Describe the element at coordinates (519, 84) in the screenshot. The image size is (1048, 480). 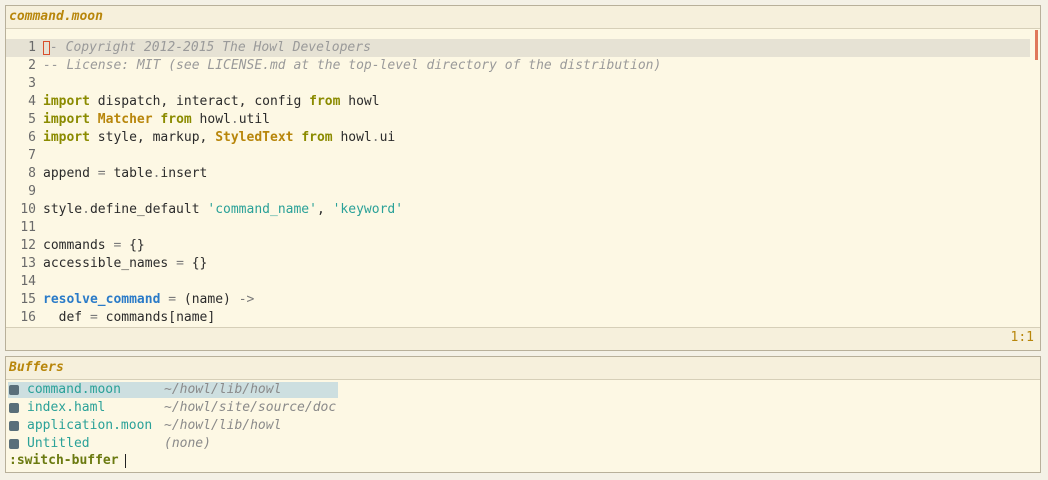
I see `code-line: 3` at that location.